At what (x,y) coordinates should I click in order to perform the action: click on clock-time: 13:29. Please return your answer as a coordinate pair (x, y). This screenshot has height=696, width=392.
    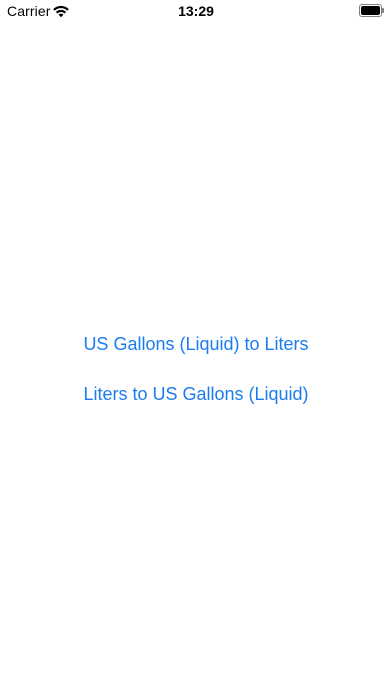
    Looking at the image, I should click on (196, 11).